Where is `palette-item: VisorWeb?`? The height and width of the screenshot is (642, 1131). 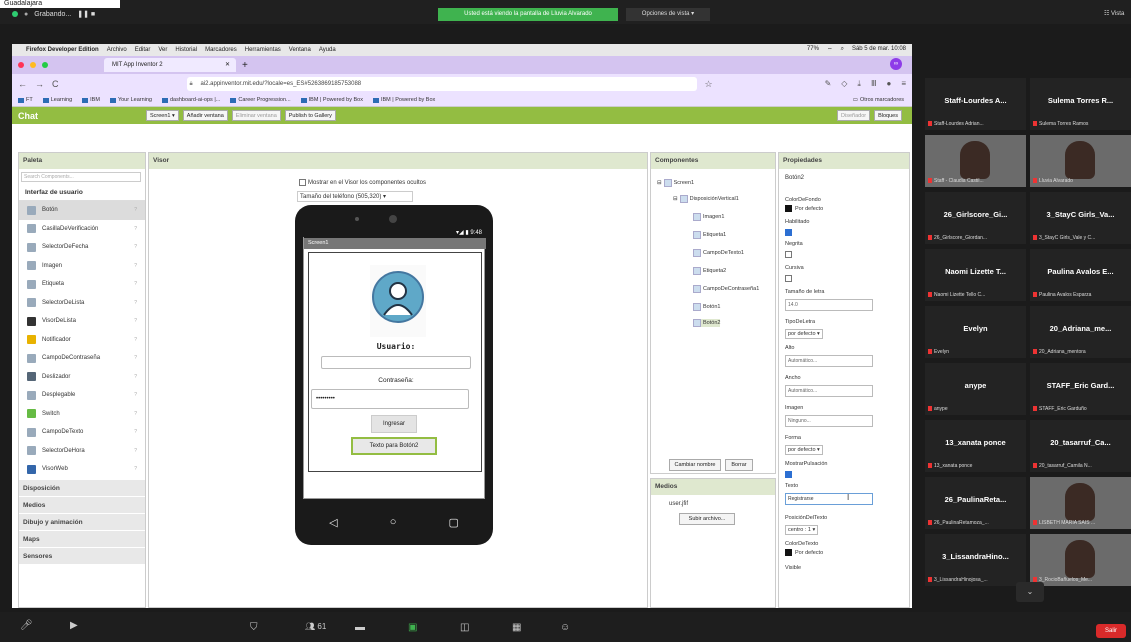 palette-item: VisorWeb? is located at coordinates (82, 469).